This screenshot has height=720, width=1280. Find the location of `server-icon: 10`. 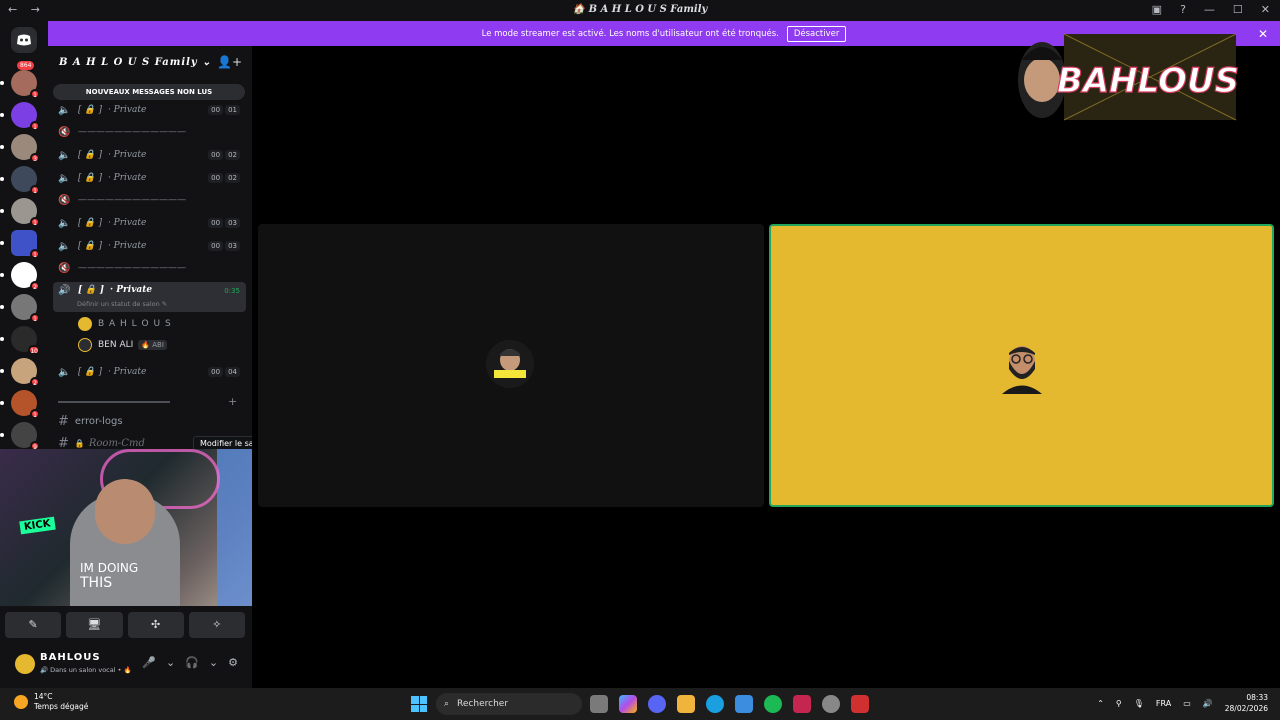

server-icon: 10 is located at coordinates (20, 340).